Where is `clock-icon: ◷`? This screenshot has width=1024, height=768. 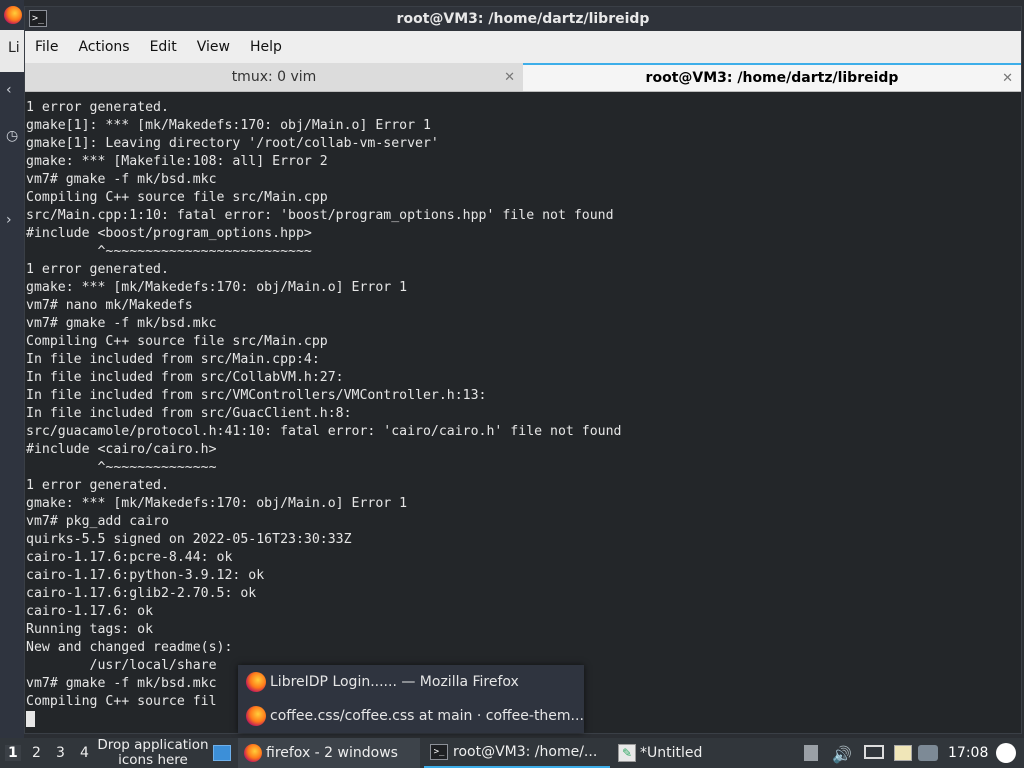
clock-icon: ◷ is located at coordinates (12, 136).